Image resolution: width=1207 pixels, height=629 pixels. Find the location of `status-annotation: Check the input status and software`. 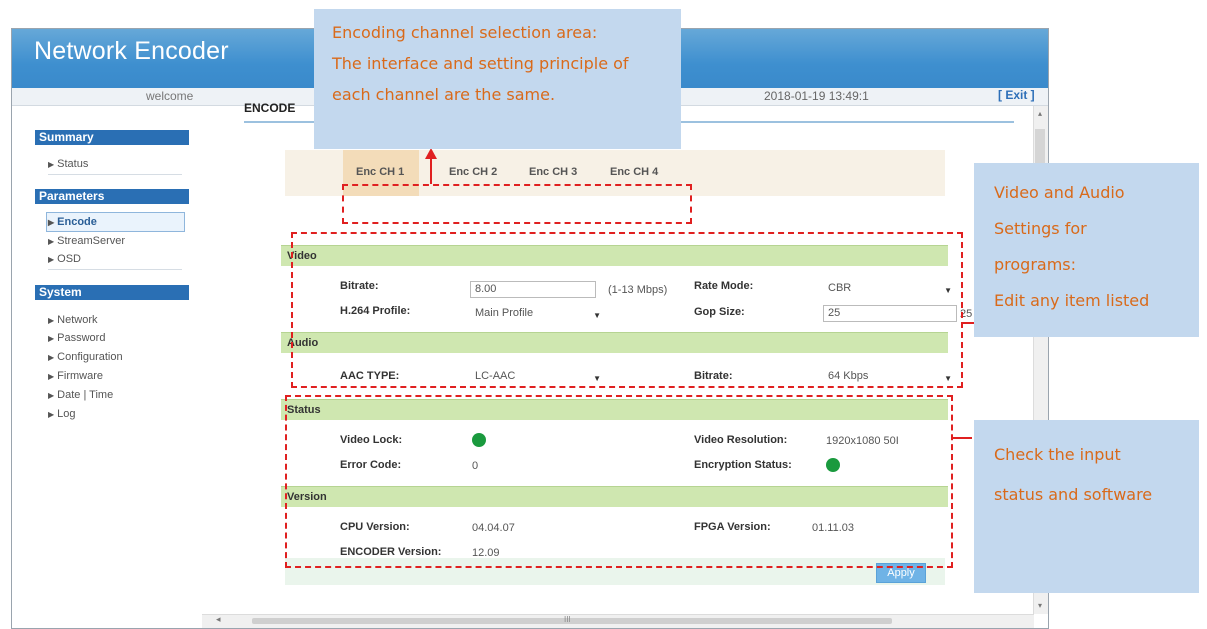

status-annotation: Check the input status and software is located at coordinates (1086, 506).